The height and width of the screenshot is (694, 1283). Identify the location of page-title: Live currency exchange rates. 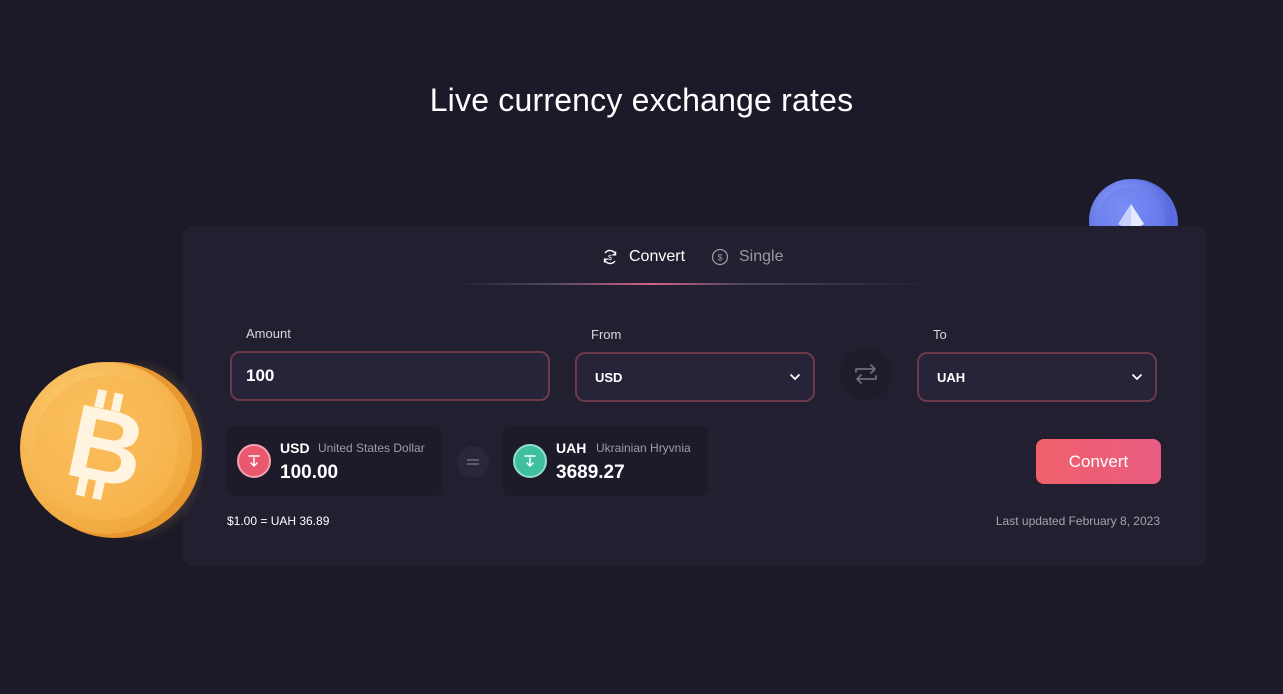
(641, 100).